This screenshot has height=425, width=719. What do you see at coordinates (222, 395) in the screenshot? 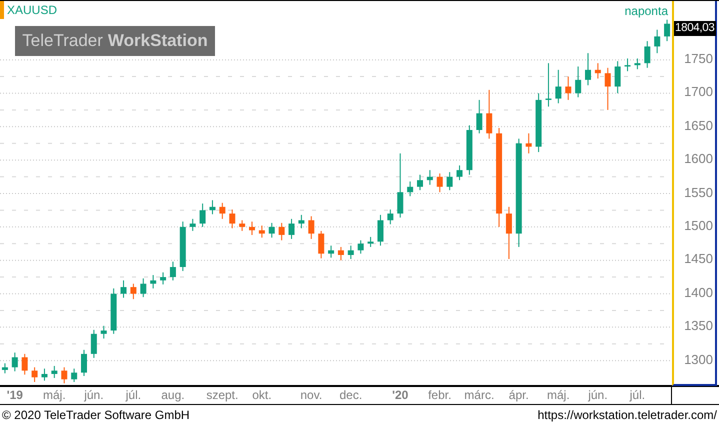
I see `x-axis-label: szept.` at bounding box center [222, 395].